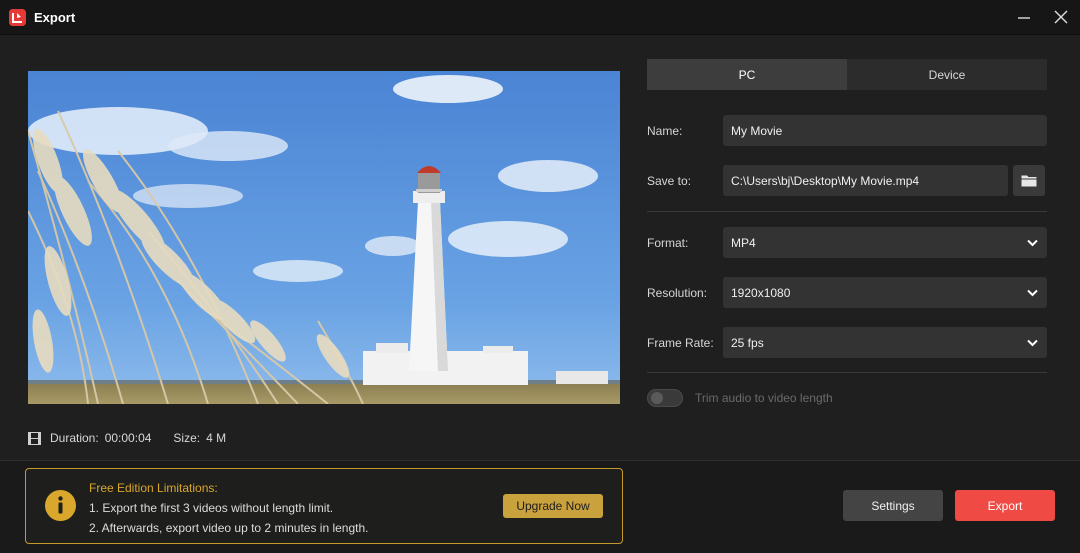 The image size is (1080, 553). I want to click on name-value: My Movie, so click(757, 130).